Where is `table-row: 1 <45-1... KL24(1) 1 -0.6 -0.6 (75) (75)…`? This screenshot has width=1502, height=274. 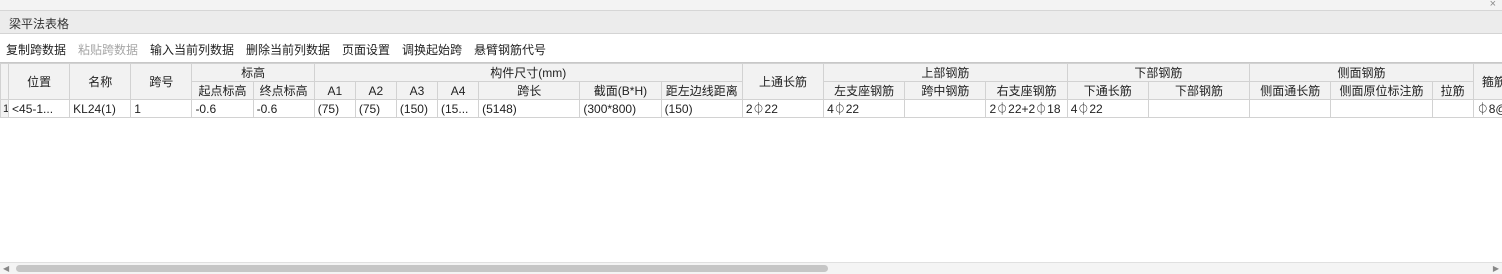
table-row: 1 <45-1... KL24(1) 1 -0.6 -0.6 (75) (75)… is located at coordinates (751, 108).